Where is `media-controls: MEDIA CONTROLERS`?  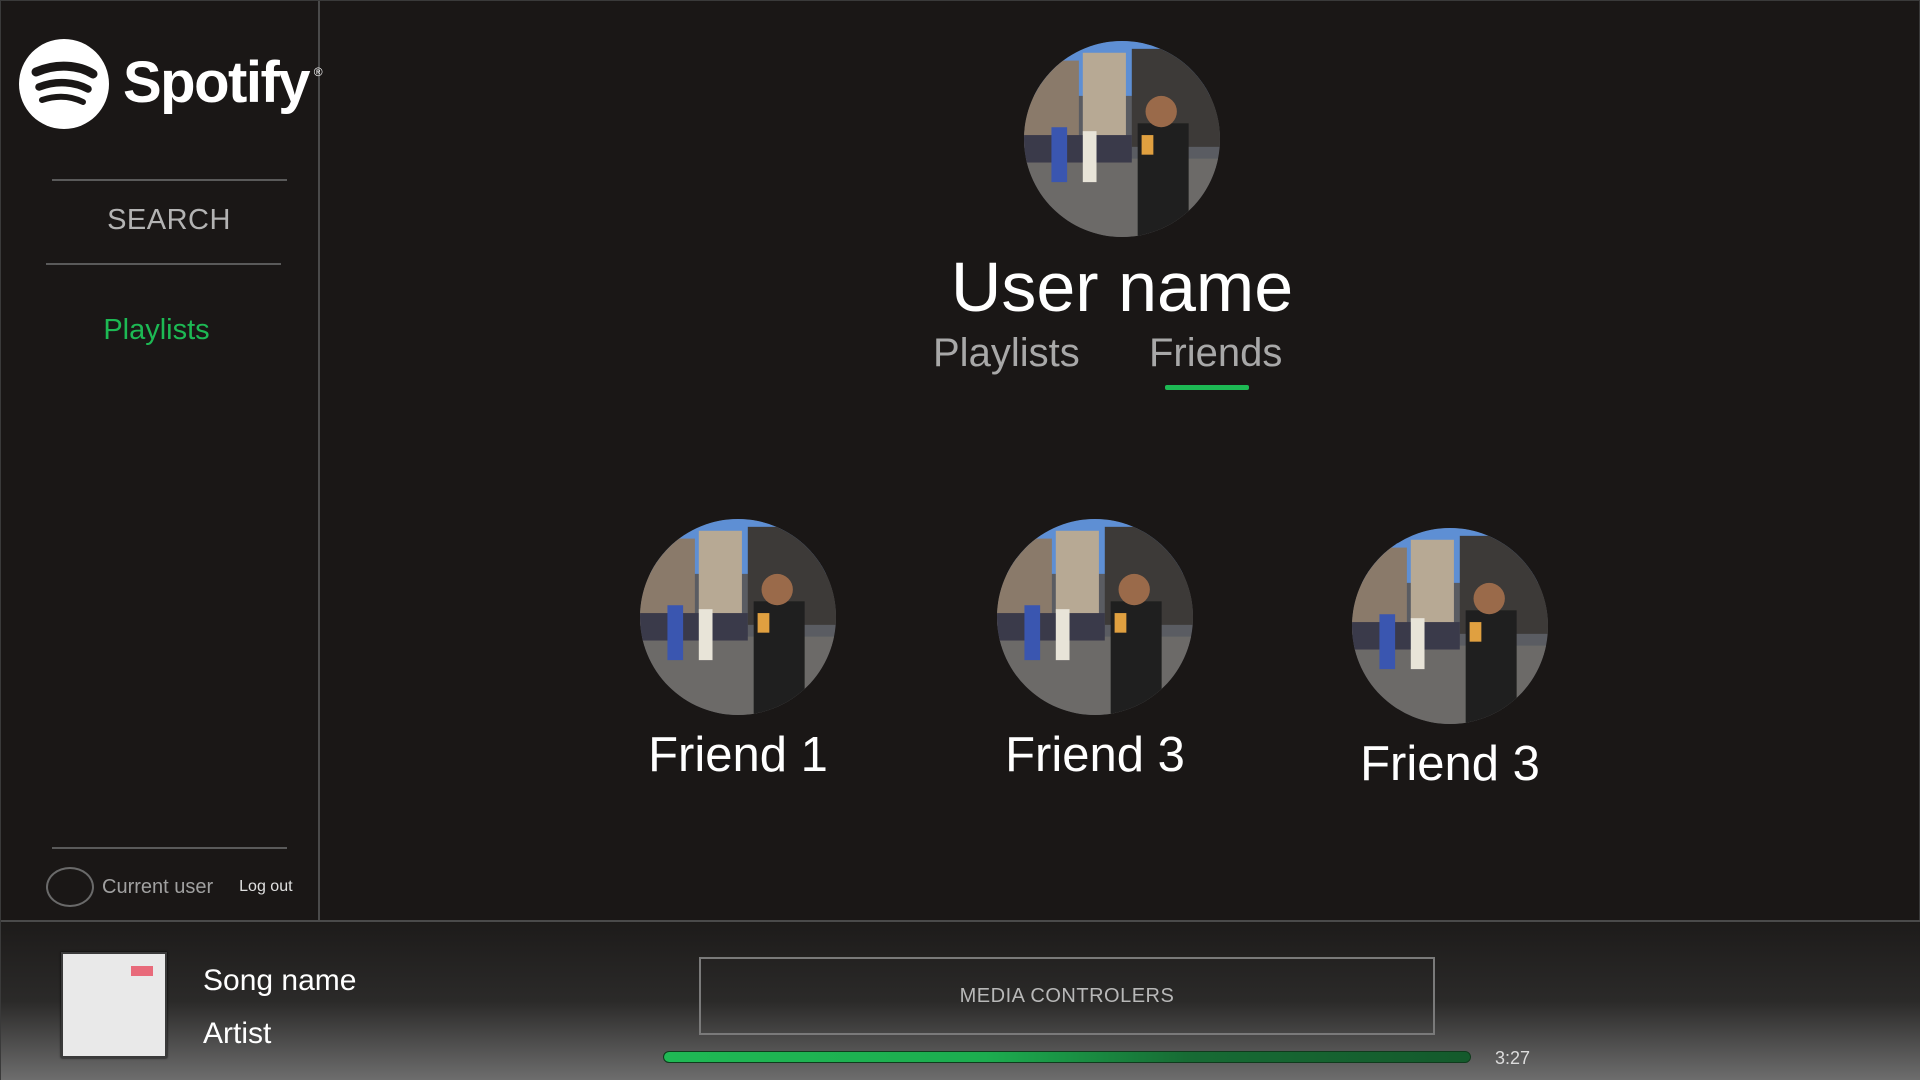 media-controls: MEDIA CONTROLERS is located at coordinates (1067, 996).